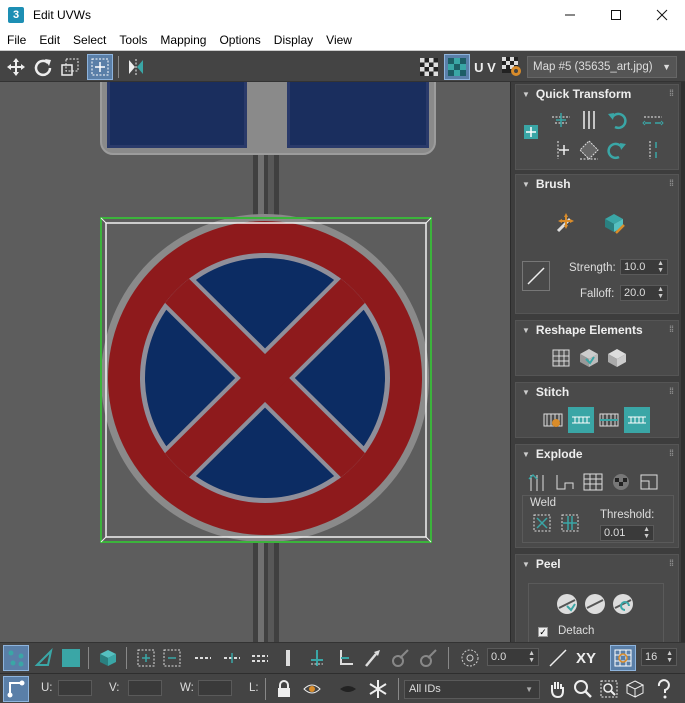 This screenshot has height=703, width=685. I want to click on strength-input: 10.0 ▲ ▼, so click(644, 267).